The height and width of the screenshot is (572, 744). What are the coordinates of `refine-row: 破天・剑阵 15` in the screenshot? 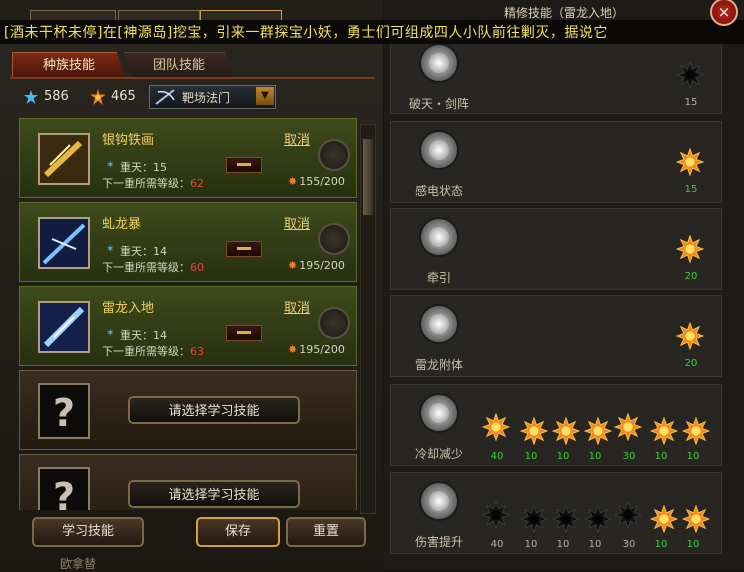 It's located at (556, 74).